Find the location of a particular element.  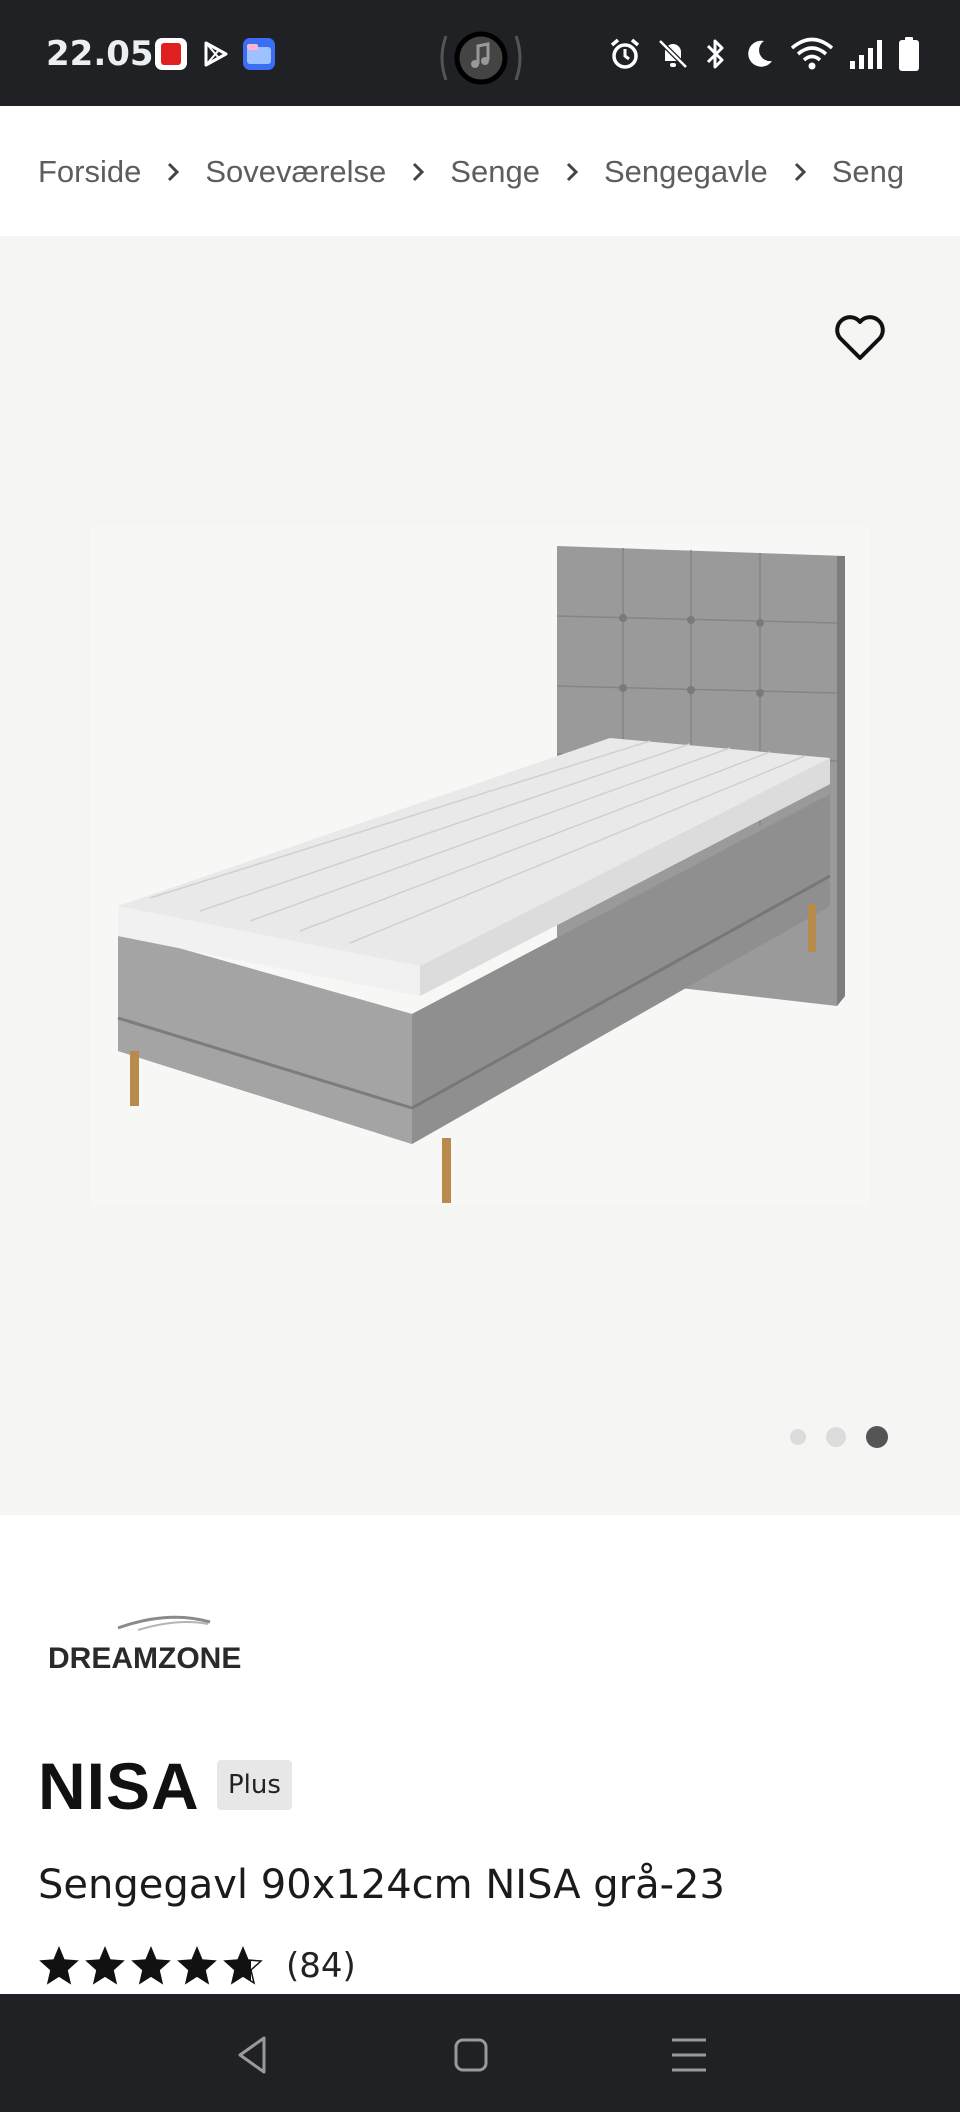

play-store-icon is located at coordinates (215, 54).